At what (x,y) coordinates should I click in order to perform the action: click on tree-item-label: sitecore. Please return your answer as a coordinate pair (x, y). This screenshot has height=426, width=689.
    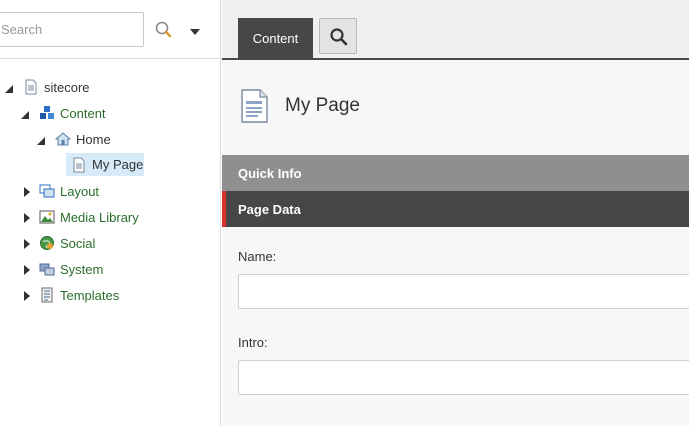
    Looking at the image, I should click on (67, 87).